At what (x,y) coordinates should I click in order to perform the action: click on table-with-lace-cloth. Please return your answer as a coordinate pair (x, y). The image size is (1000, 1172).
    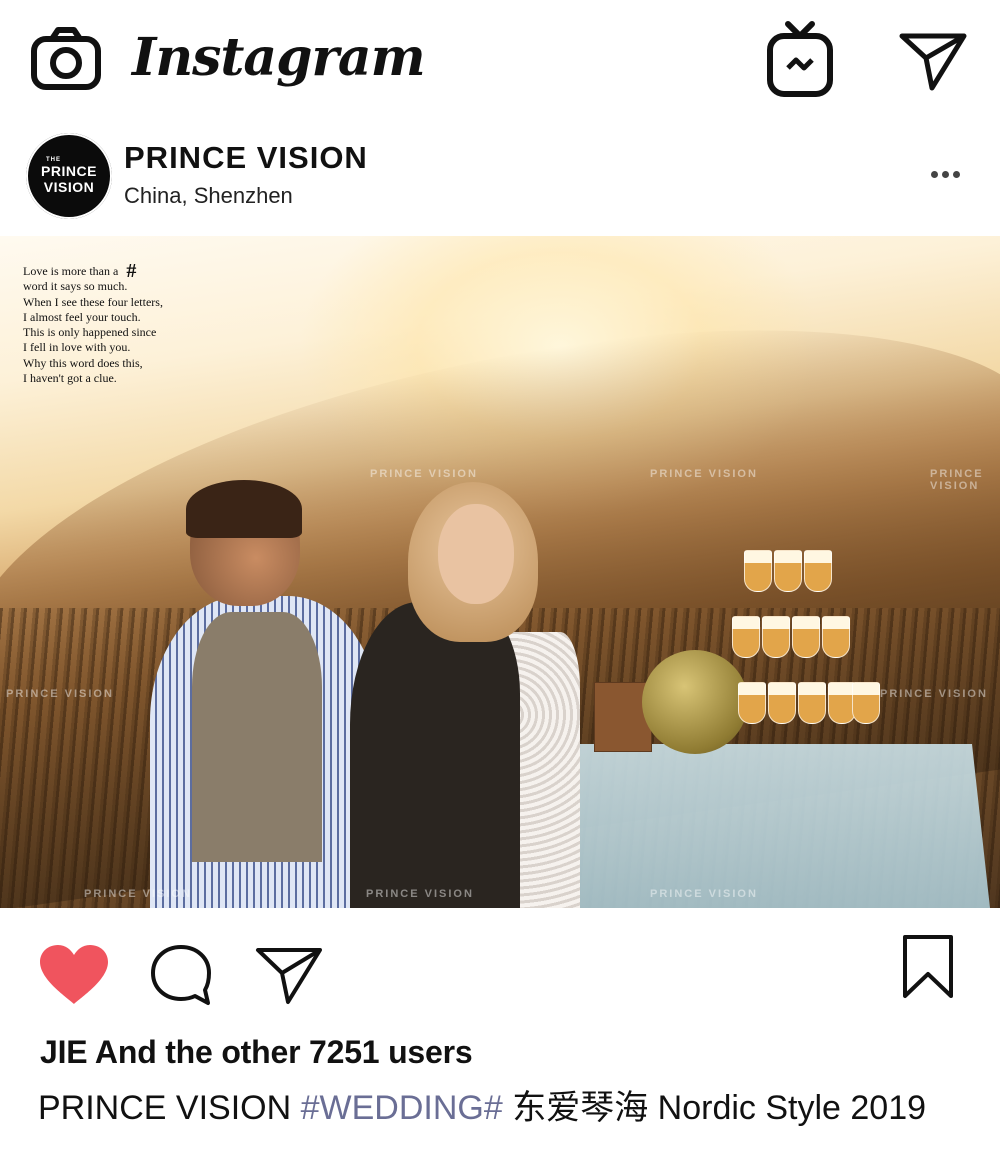
    Looking at the image, I should click on (765, 826).